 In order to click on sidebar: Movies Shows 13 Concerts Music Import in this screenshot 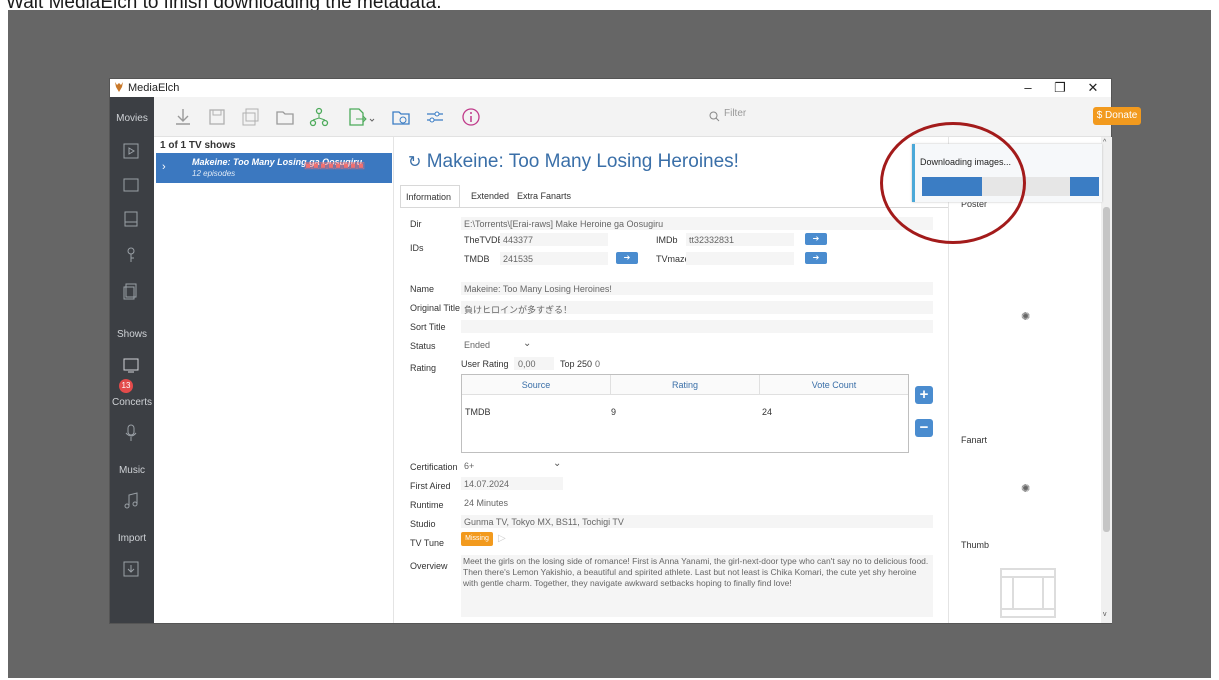, I will do `click(132, 360)`.